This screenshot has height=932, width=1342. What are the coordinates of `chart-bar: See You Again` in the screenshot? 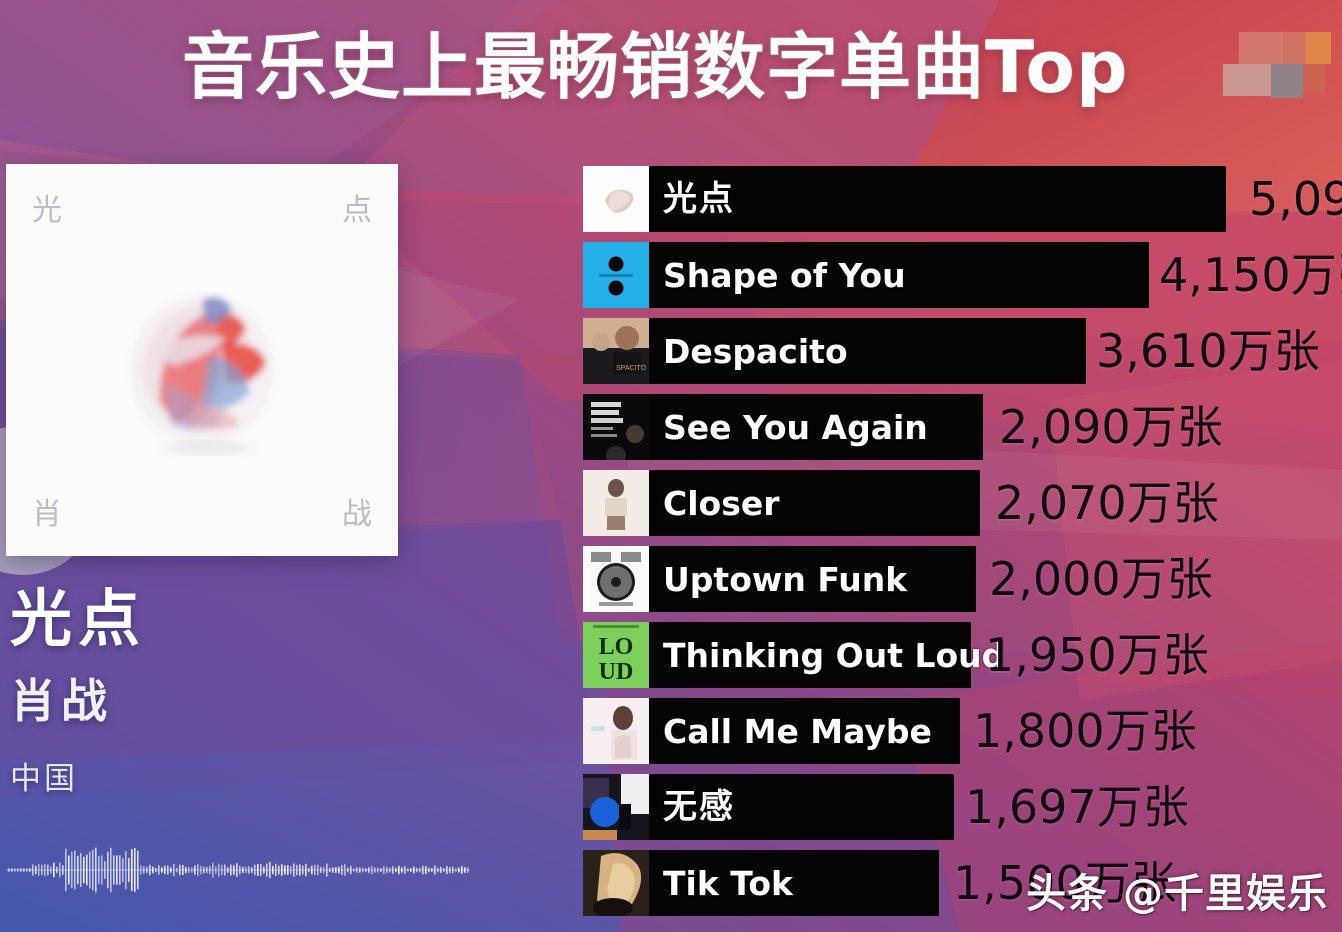 It's located at (816, 427).